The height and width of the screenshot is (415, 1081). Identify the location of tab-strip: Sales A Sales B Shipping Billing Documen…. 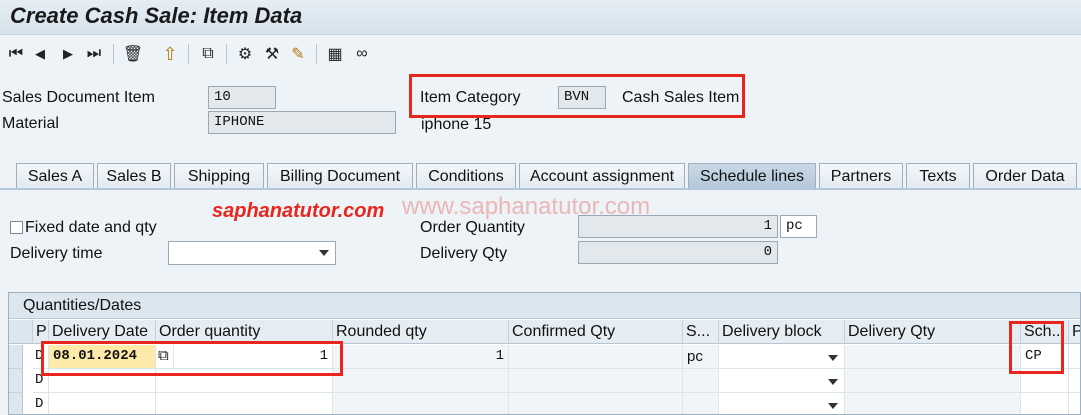
(540, 176).